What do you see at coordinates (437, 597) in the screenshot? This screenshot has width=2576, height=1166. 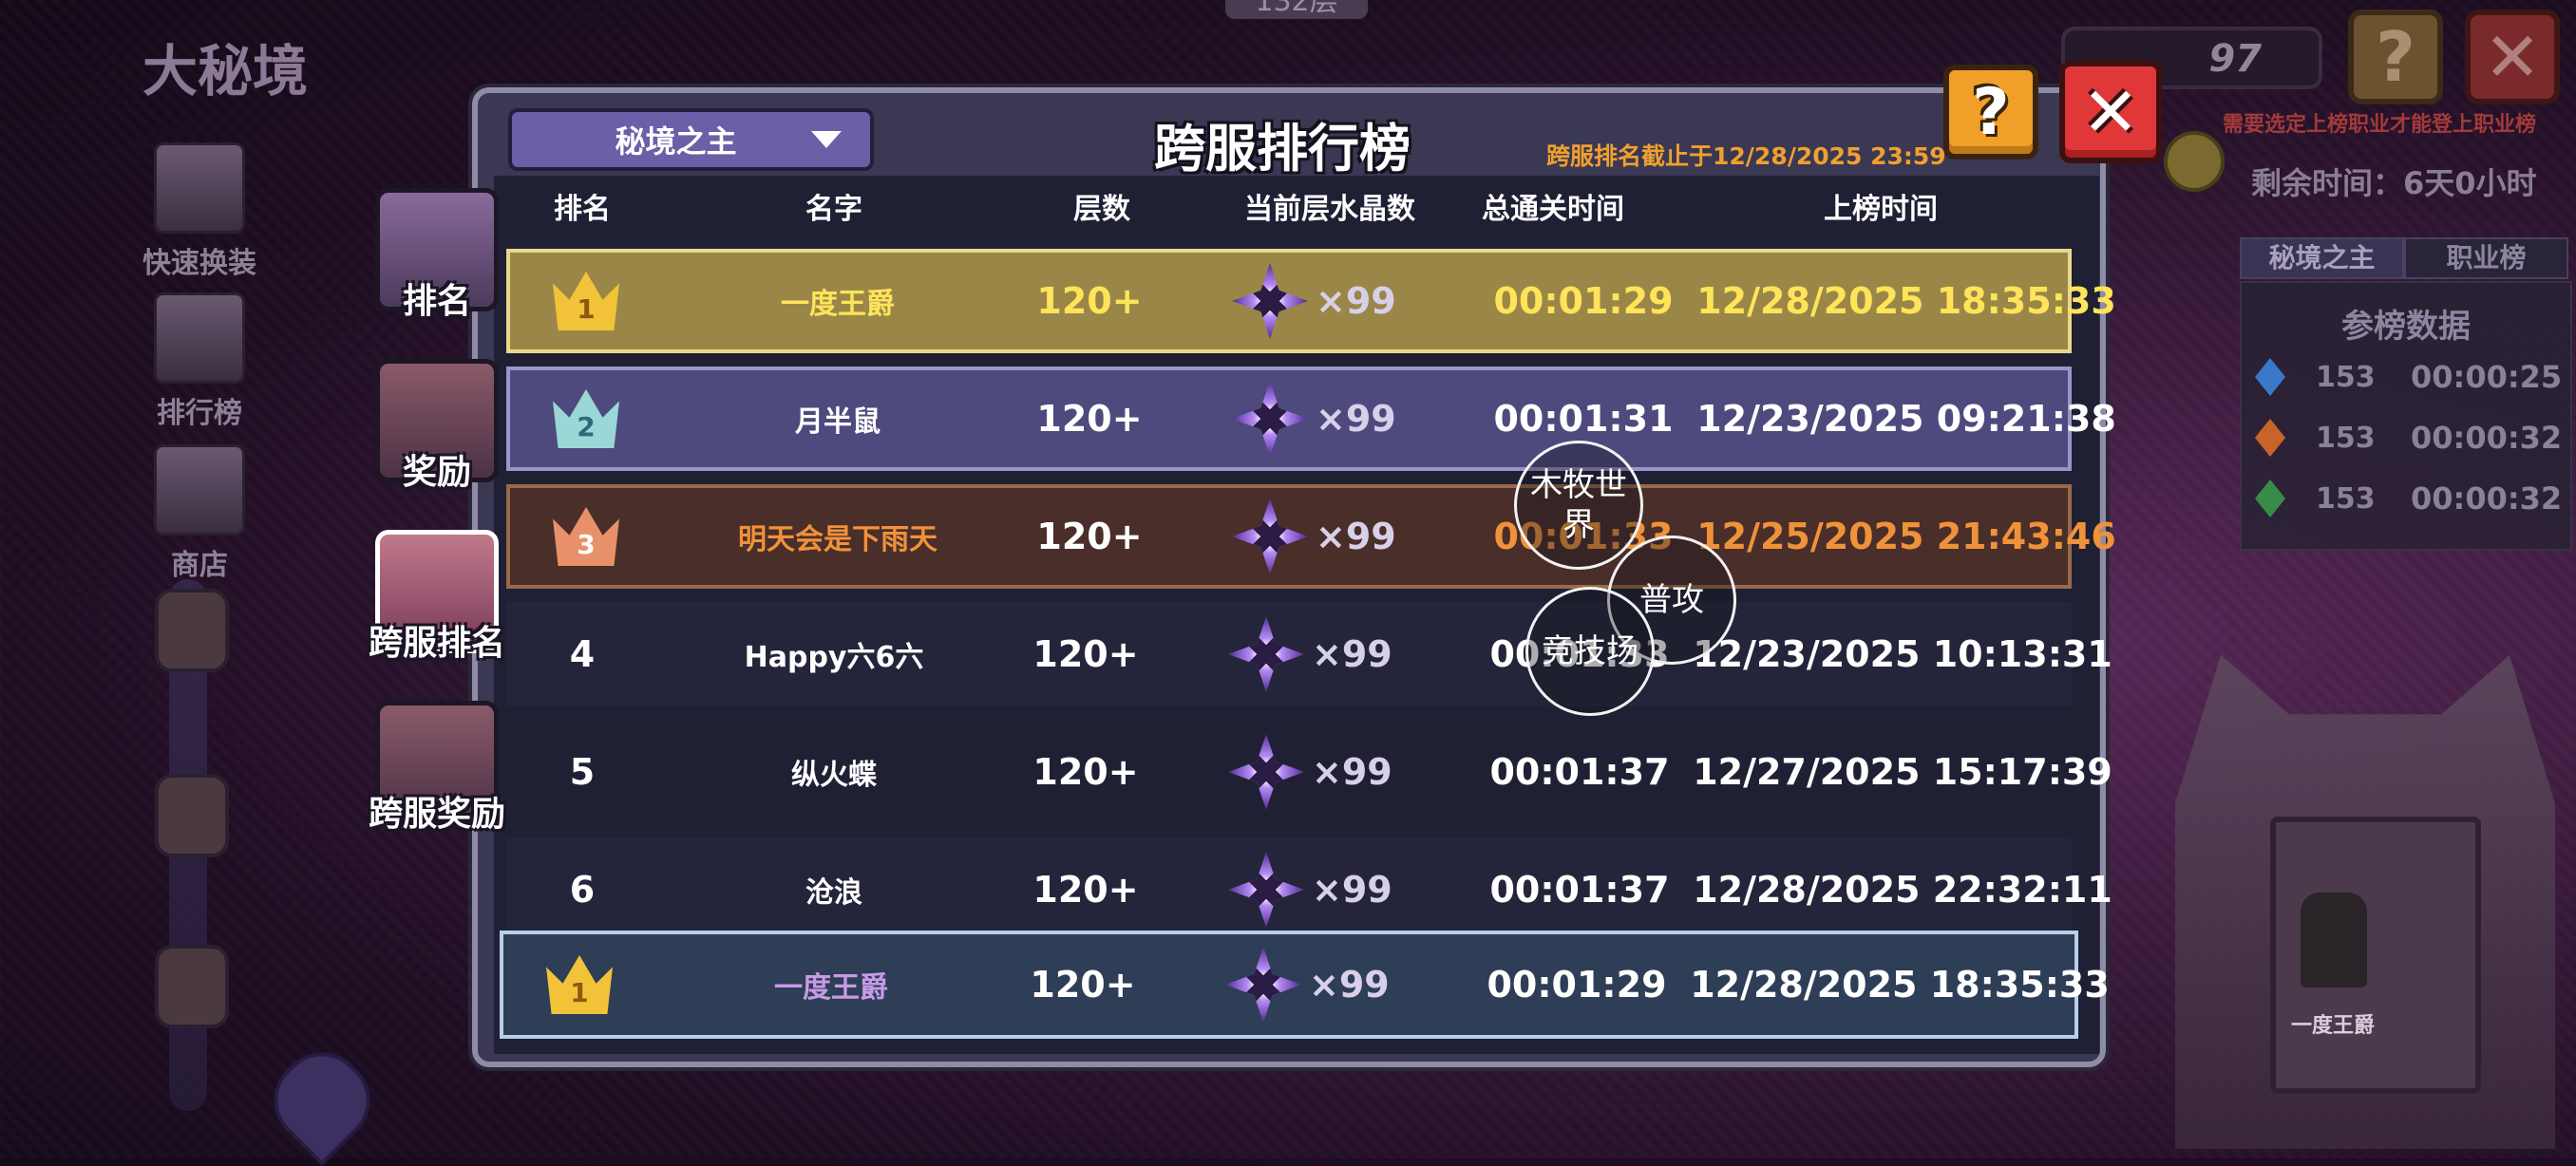 I see `tab-cross-server-ranking: 跨服排名` at bounding box center [437, 597].